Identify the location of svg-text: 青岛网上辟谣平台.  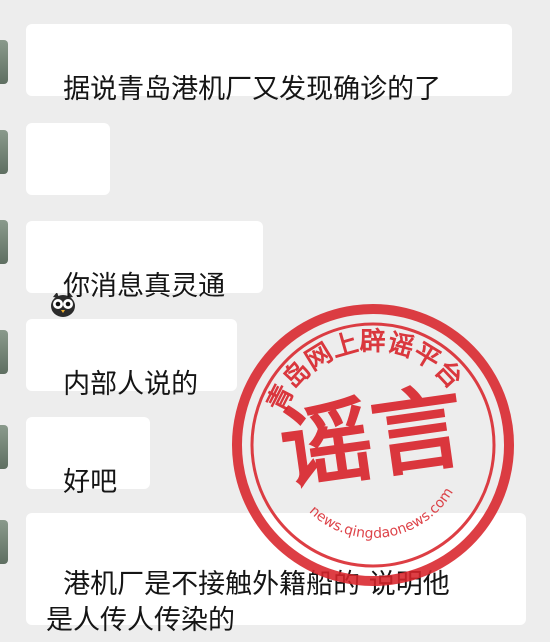
(362, 366).